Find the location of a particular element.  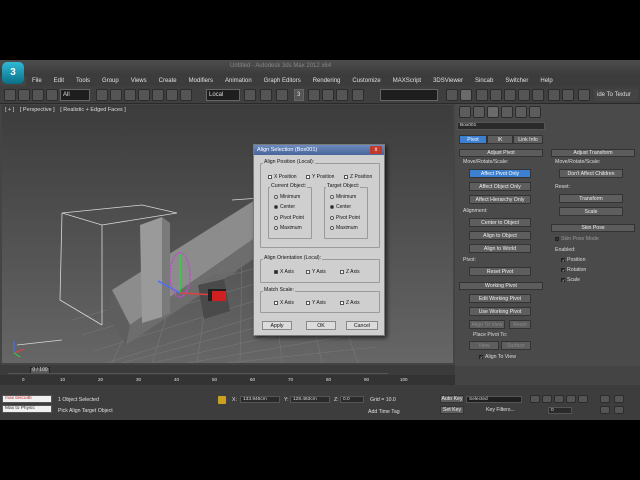

current-maximum-radio: Maximum is located at coordinates (288, 228).